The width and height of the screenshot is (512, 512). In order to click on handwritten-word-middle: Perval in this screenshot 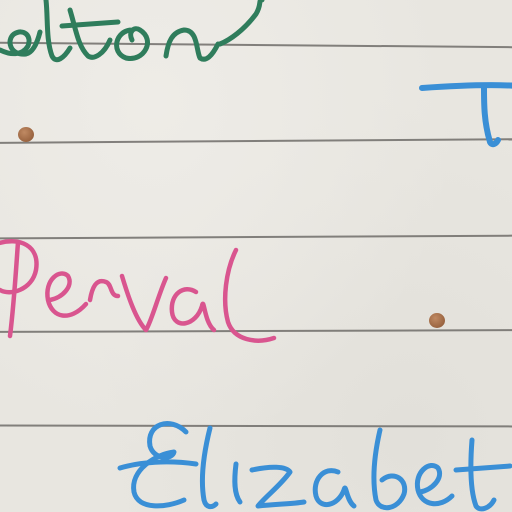, I will do `click(138, 291)`.